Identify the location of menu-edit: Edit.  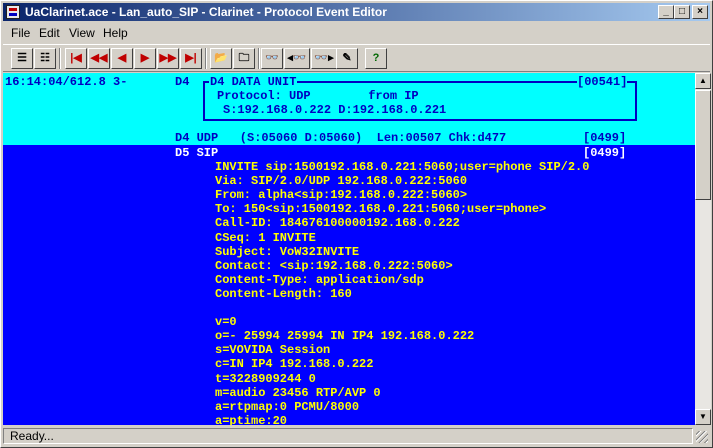
(49, 33).